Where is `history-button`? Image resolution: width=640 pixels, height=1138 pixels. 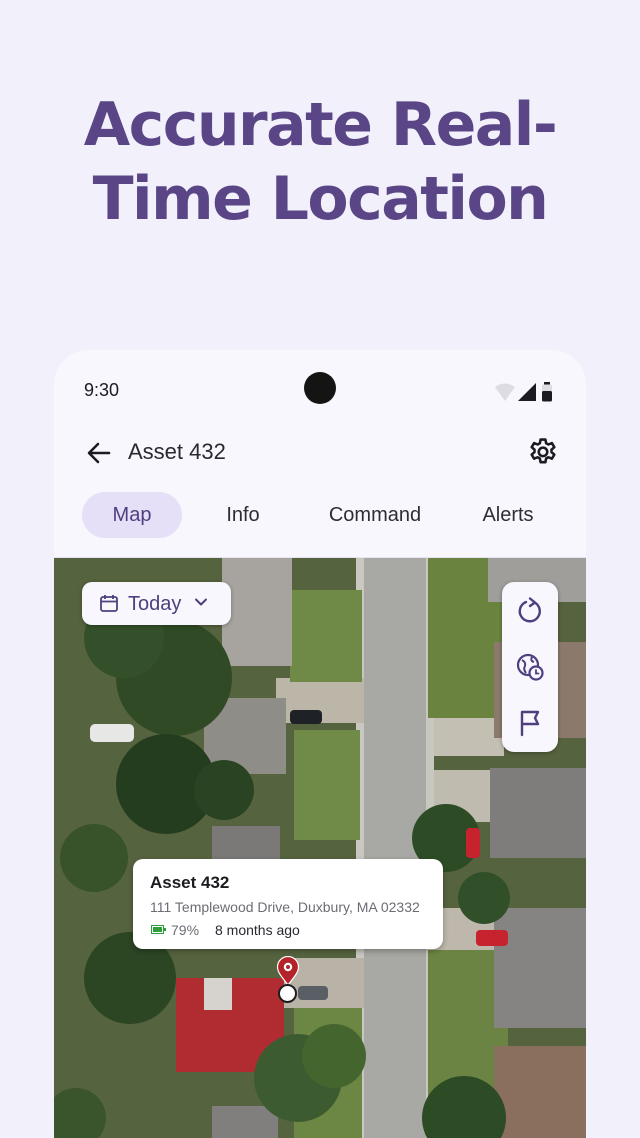
history-button is located at coordinates (530, 667).